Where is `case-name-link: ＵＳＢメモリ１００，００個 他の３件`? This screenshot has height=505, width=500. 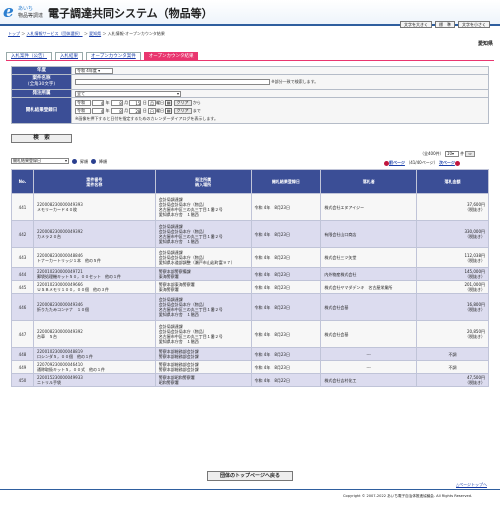
case-name-link: ＵＳＢメモリ１００，００個 他の３件 is located at coordinates (94, 289).